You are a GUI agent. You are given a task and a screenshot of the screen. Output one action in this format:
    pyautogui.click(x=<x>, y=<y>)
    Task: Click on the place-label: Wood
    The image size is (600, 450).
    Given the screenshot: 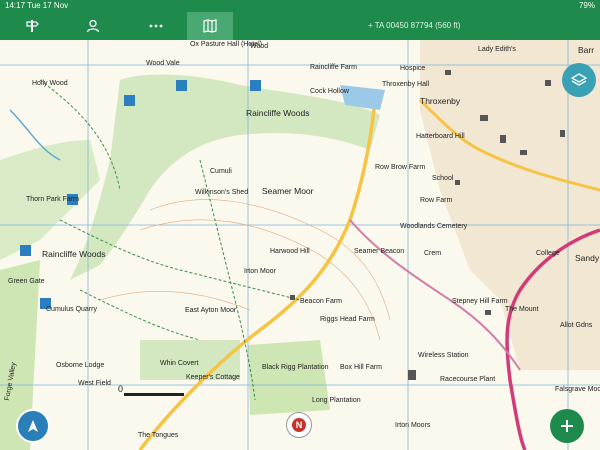 What is the action you would take?
    pyautogui.click(x=259, y=46)
    